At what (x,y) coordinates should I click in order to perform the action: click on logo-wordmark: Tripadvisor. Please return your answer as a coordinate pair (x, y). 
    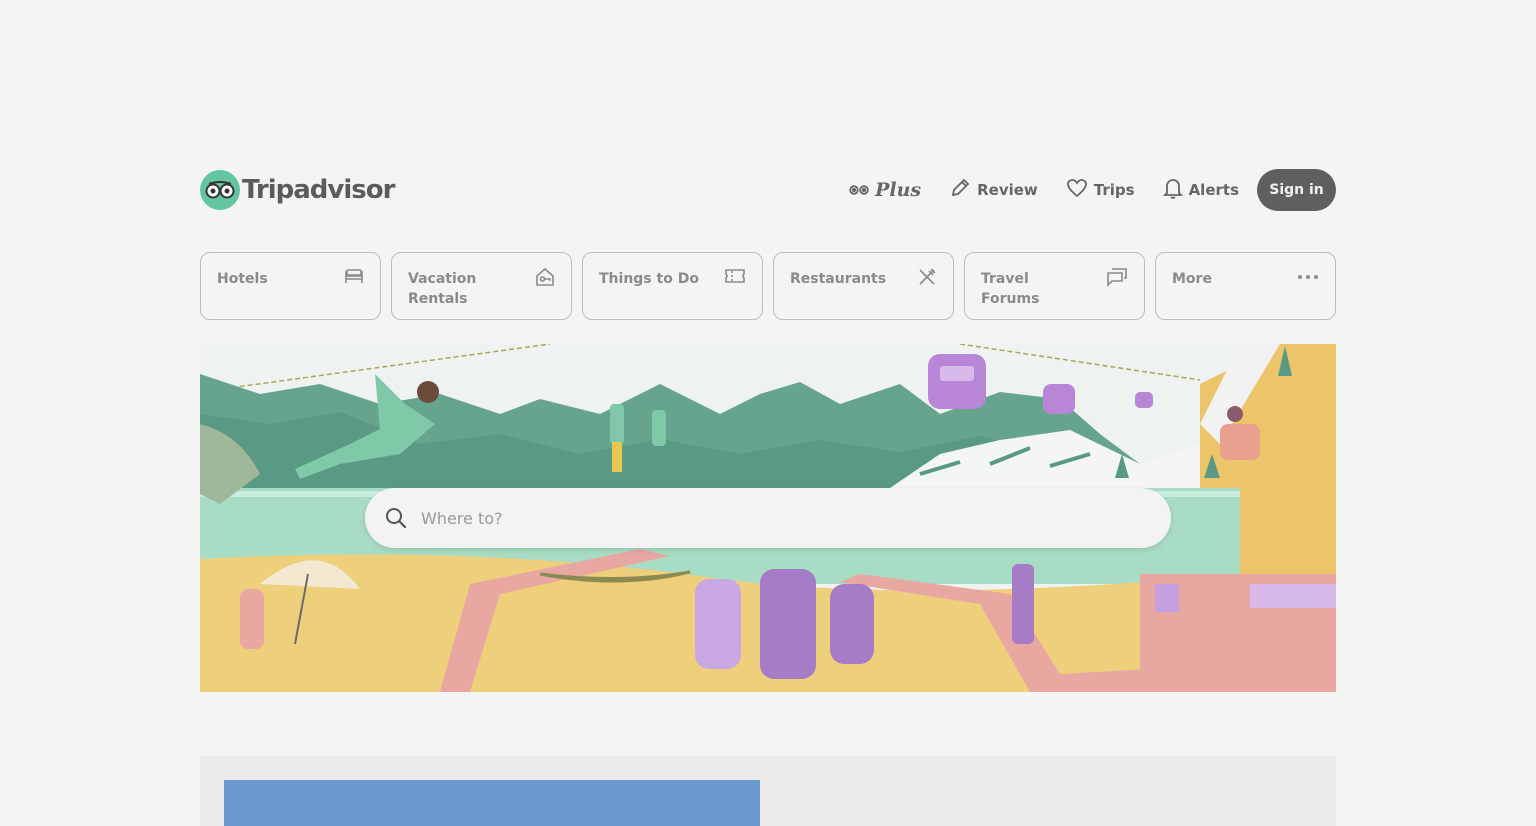
    Looking at the image, I should click on (318, 190).